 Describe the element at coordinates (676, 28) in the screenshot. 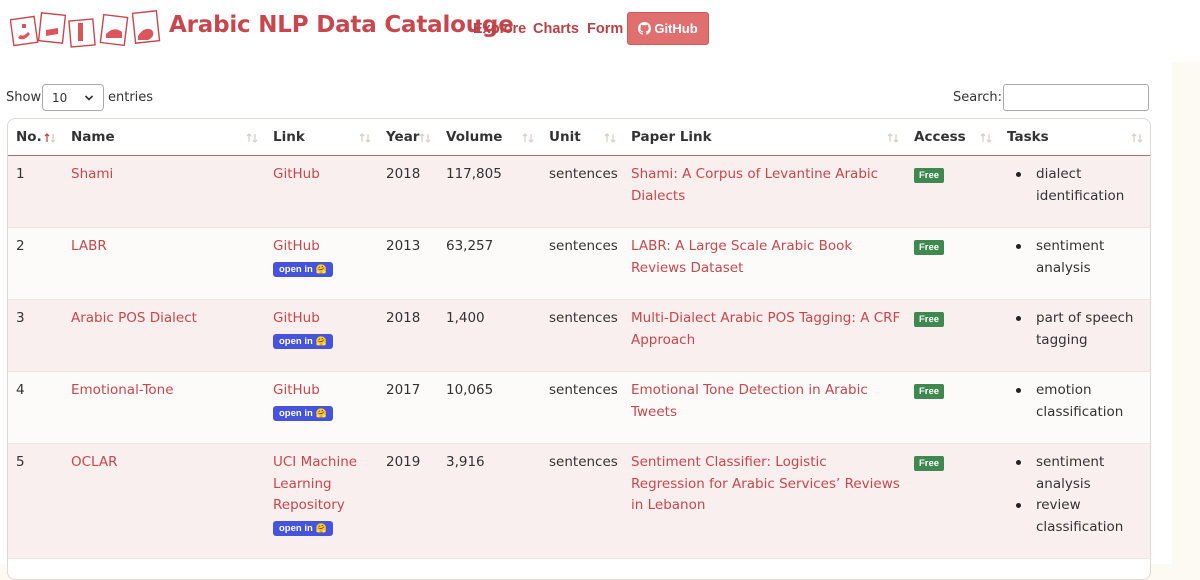

I see `github-button-label: GitHub` at that location.